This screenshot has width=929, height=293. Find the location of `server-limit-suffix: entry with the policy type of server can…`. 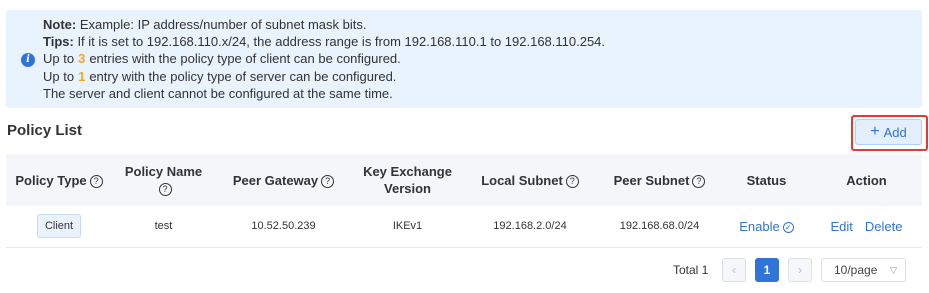

server-limit-suffix: entry with the policy type of server can… is located at coordinates (243, 76).